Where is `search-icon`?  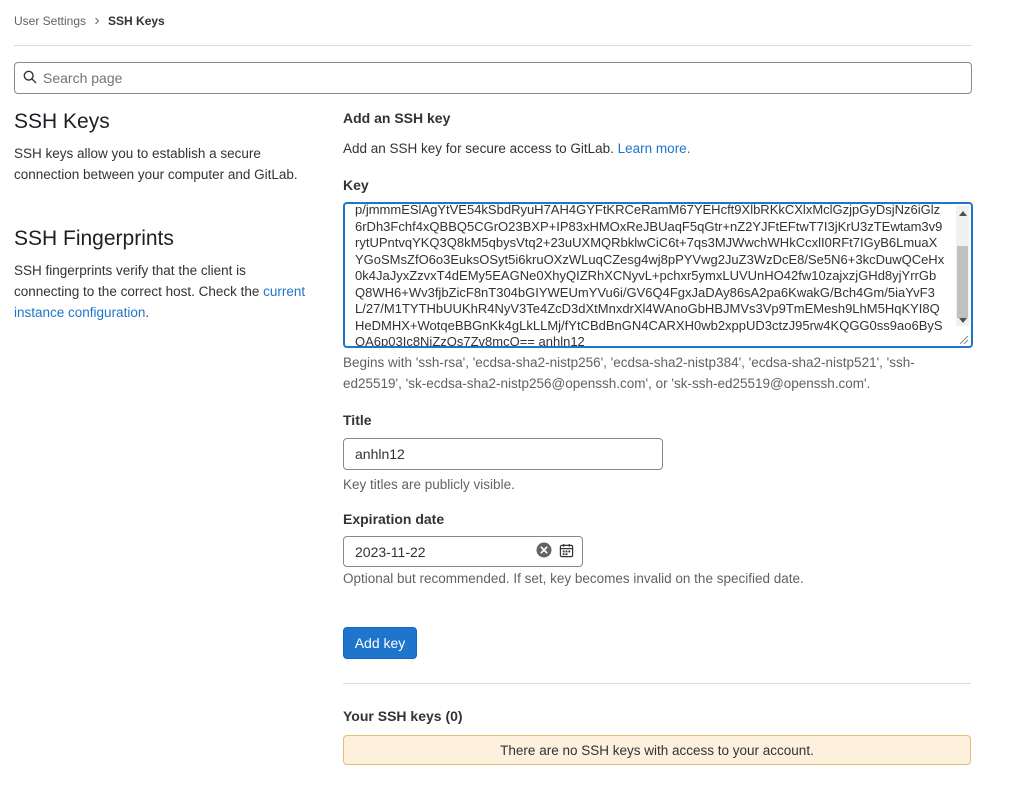 search-icon is located at coordinates (30, 78).